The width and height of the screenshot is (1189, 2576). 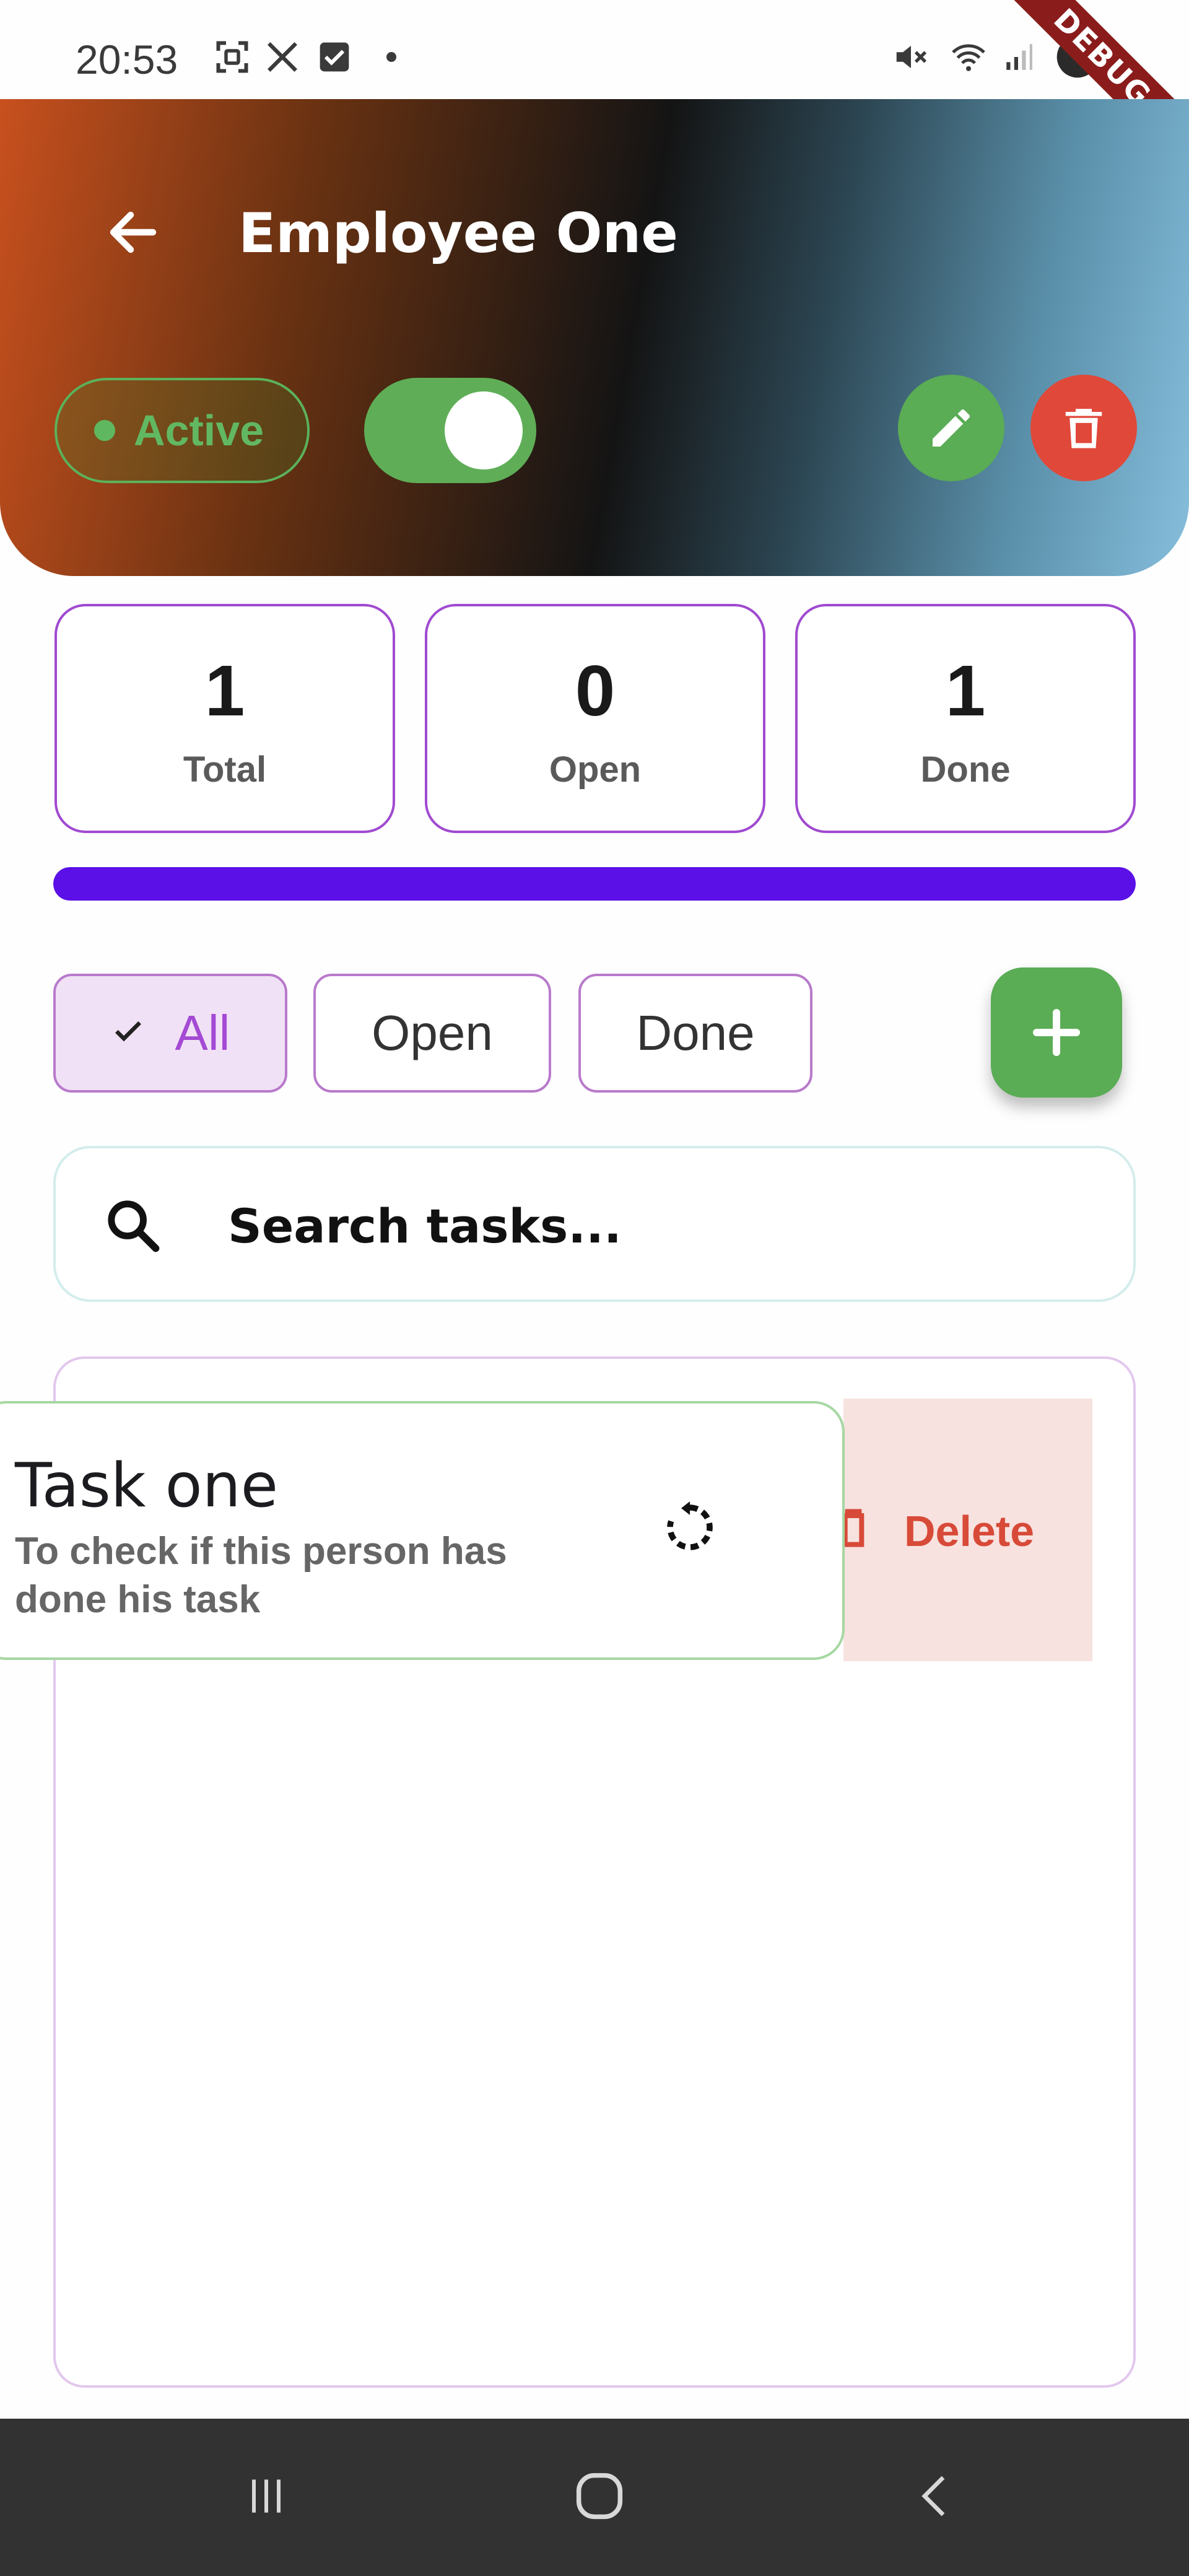 I want to click on chevron-left-icon, so click(x=933, y=2496).